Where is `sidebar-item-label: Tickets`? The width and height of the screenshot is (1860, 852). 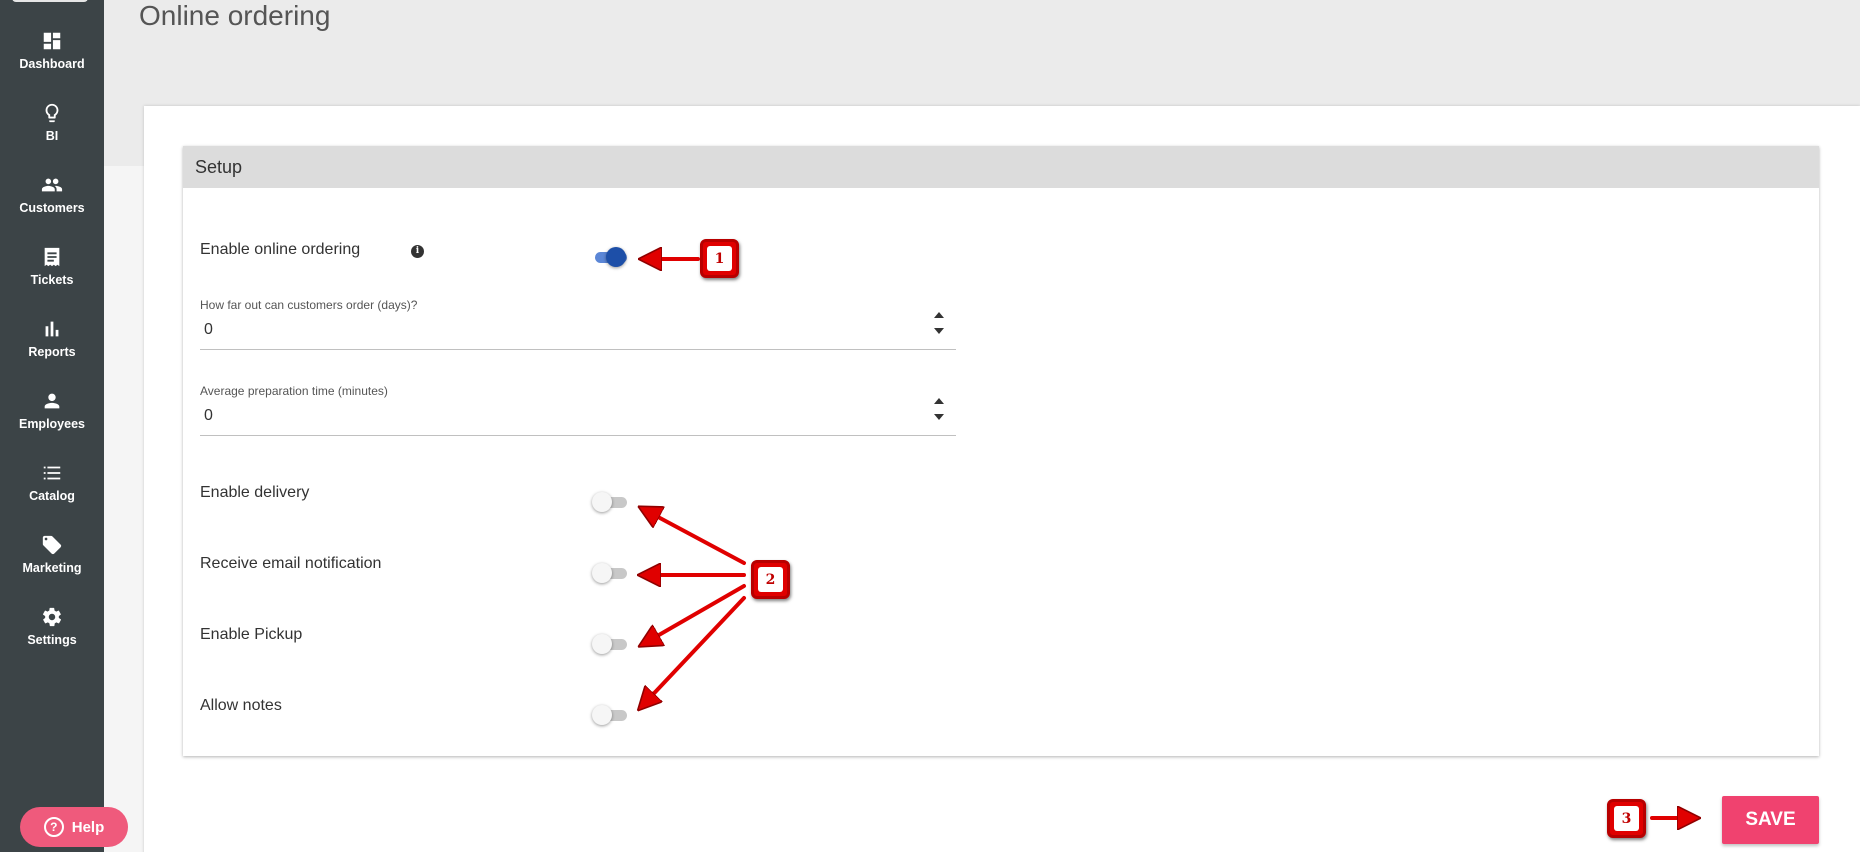
sidebar-item-label: Tickets is located at coordinates (52, 280).